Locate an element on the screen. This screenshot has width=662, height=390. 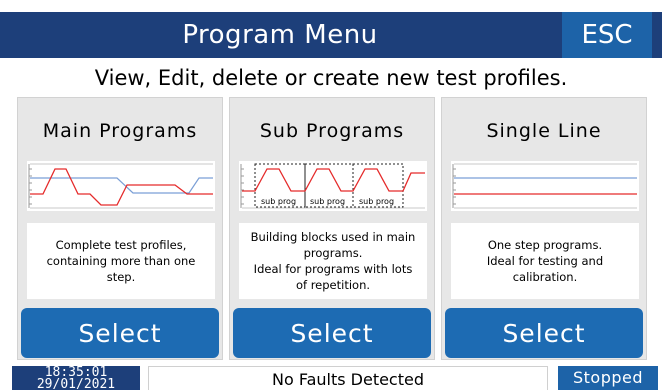
single-line-graph is located at coordinates (545, 186).